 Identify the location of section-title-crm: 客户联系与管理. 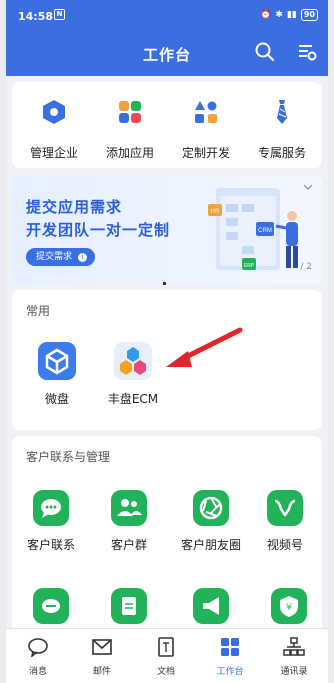
(68, 457).